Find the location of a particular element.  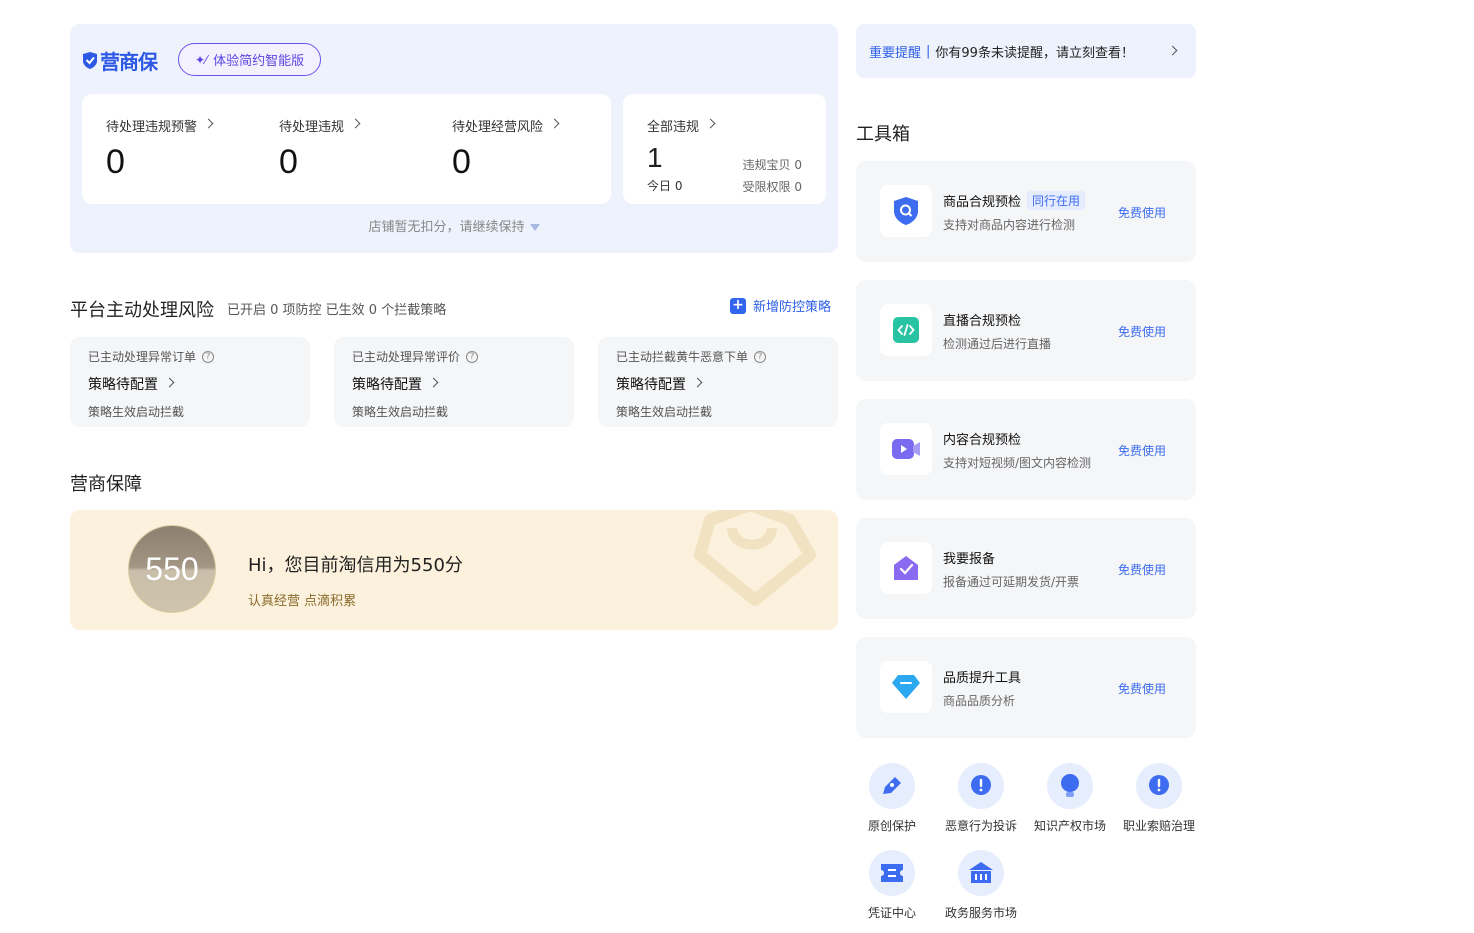

deduction-text: 店铺暂无扣分，请继续保持 is located at coordinates (446, 227).